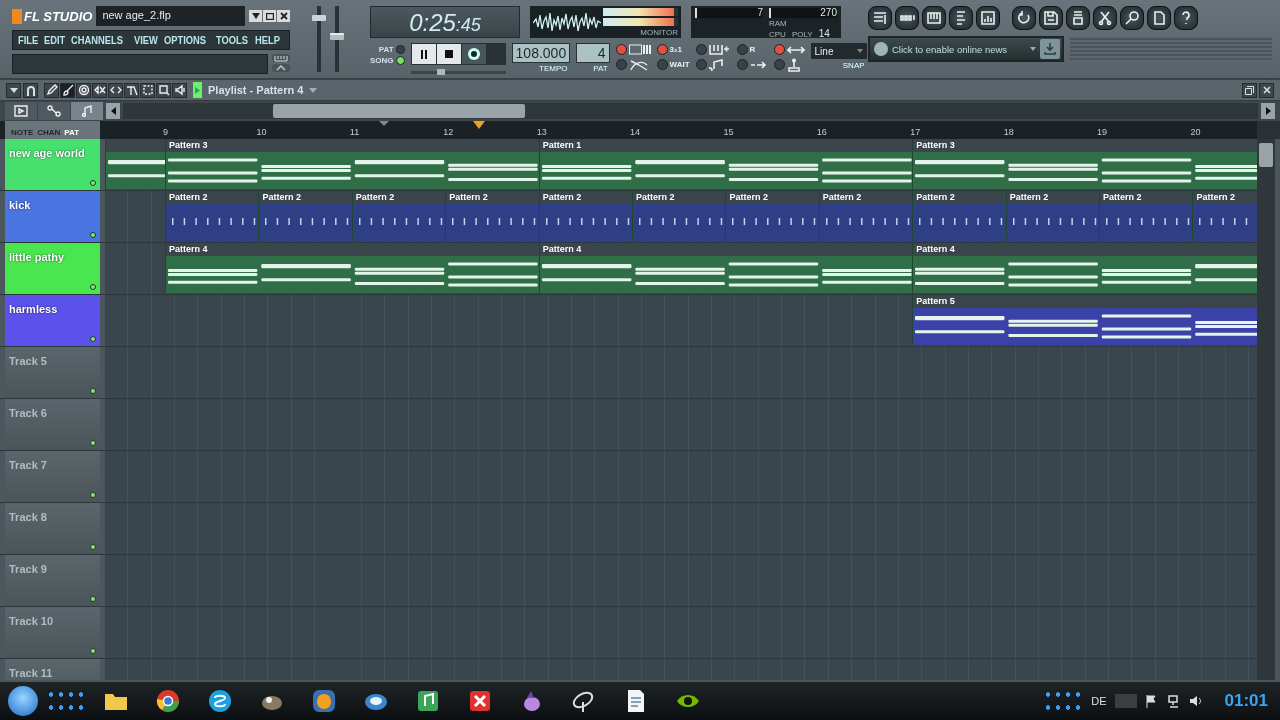  Describe the element at coordinates (115, 90) in the screenshot. I see `slip-tool-button` at that location.